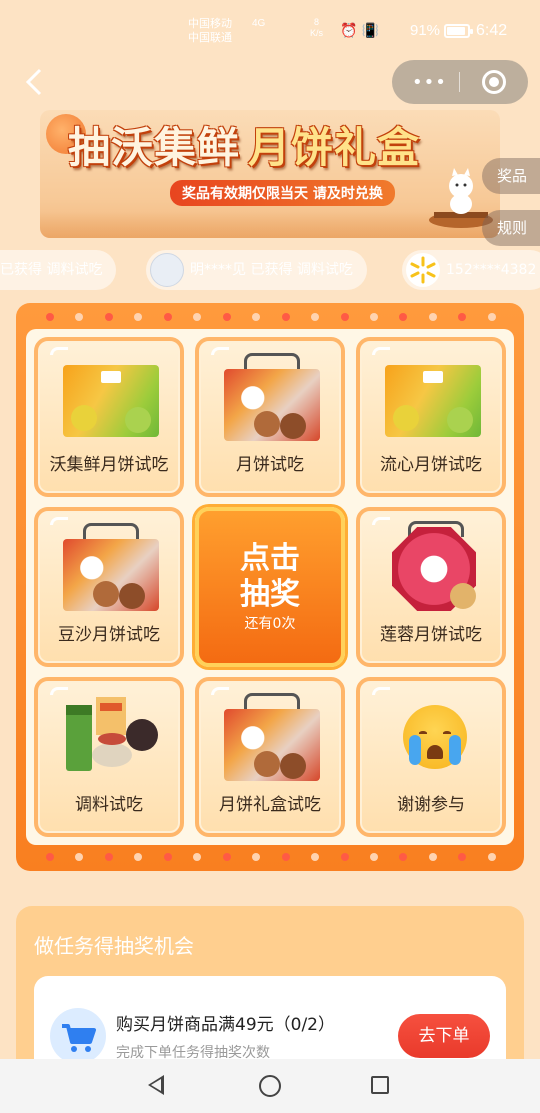  Describe the element at coordinates (225, 1025) in the screenshot. I see `task-name: 购买月饼商品满49元（0/2）` at that location.